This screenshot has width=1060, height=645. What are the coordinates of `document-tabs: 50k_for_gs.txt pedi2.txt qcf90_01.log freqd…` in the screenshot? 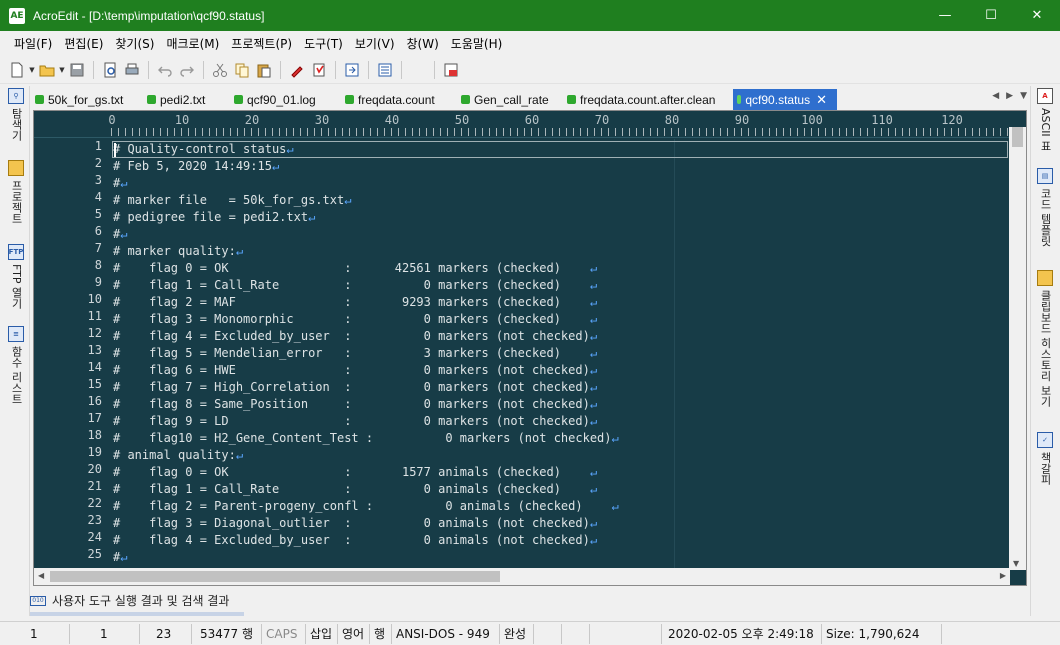 It's located at (530, 99).